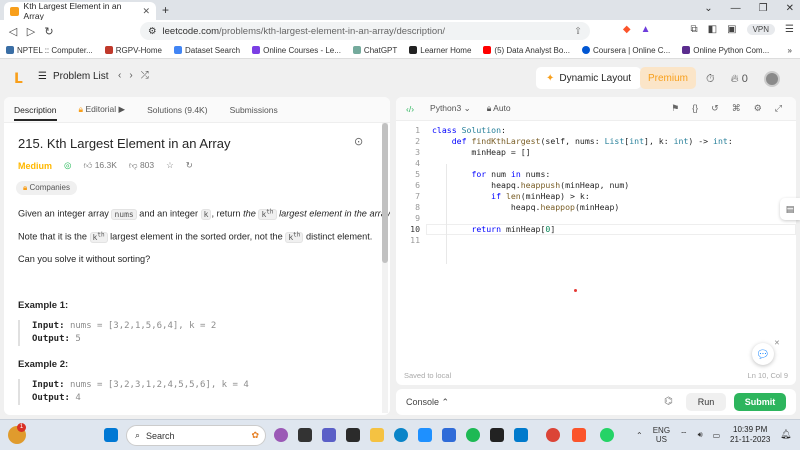  I want to click on vscode-icon, so click(521, 435).